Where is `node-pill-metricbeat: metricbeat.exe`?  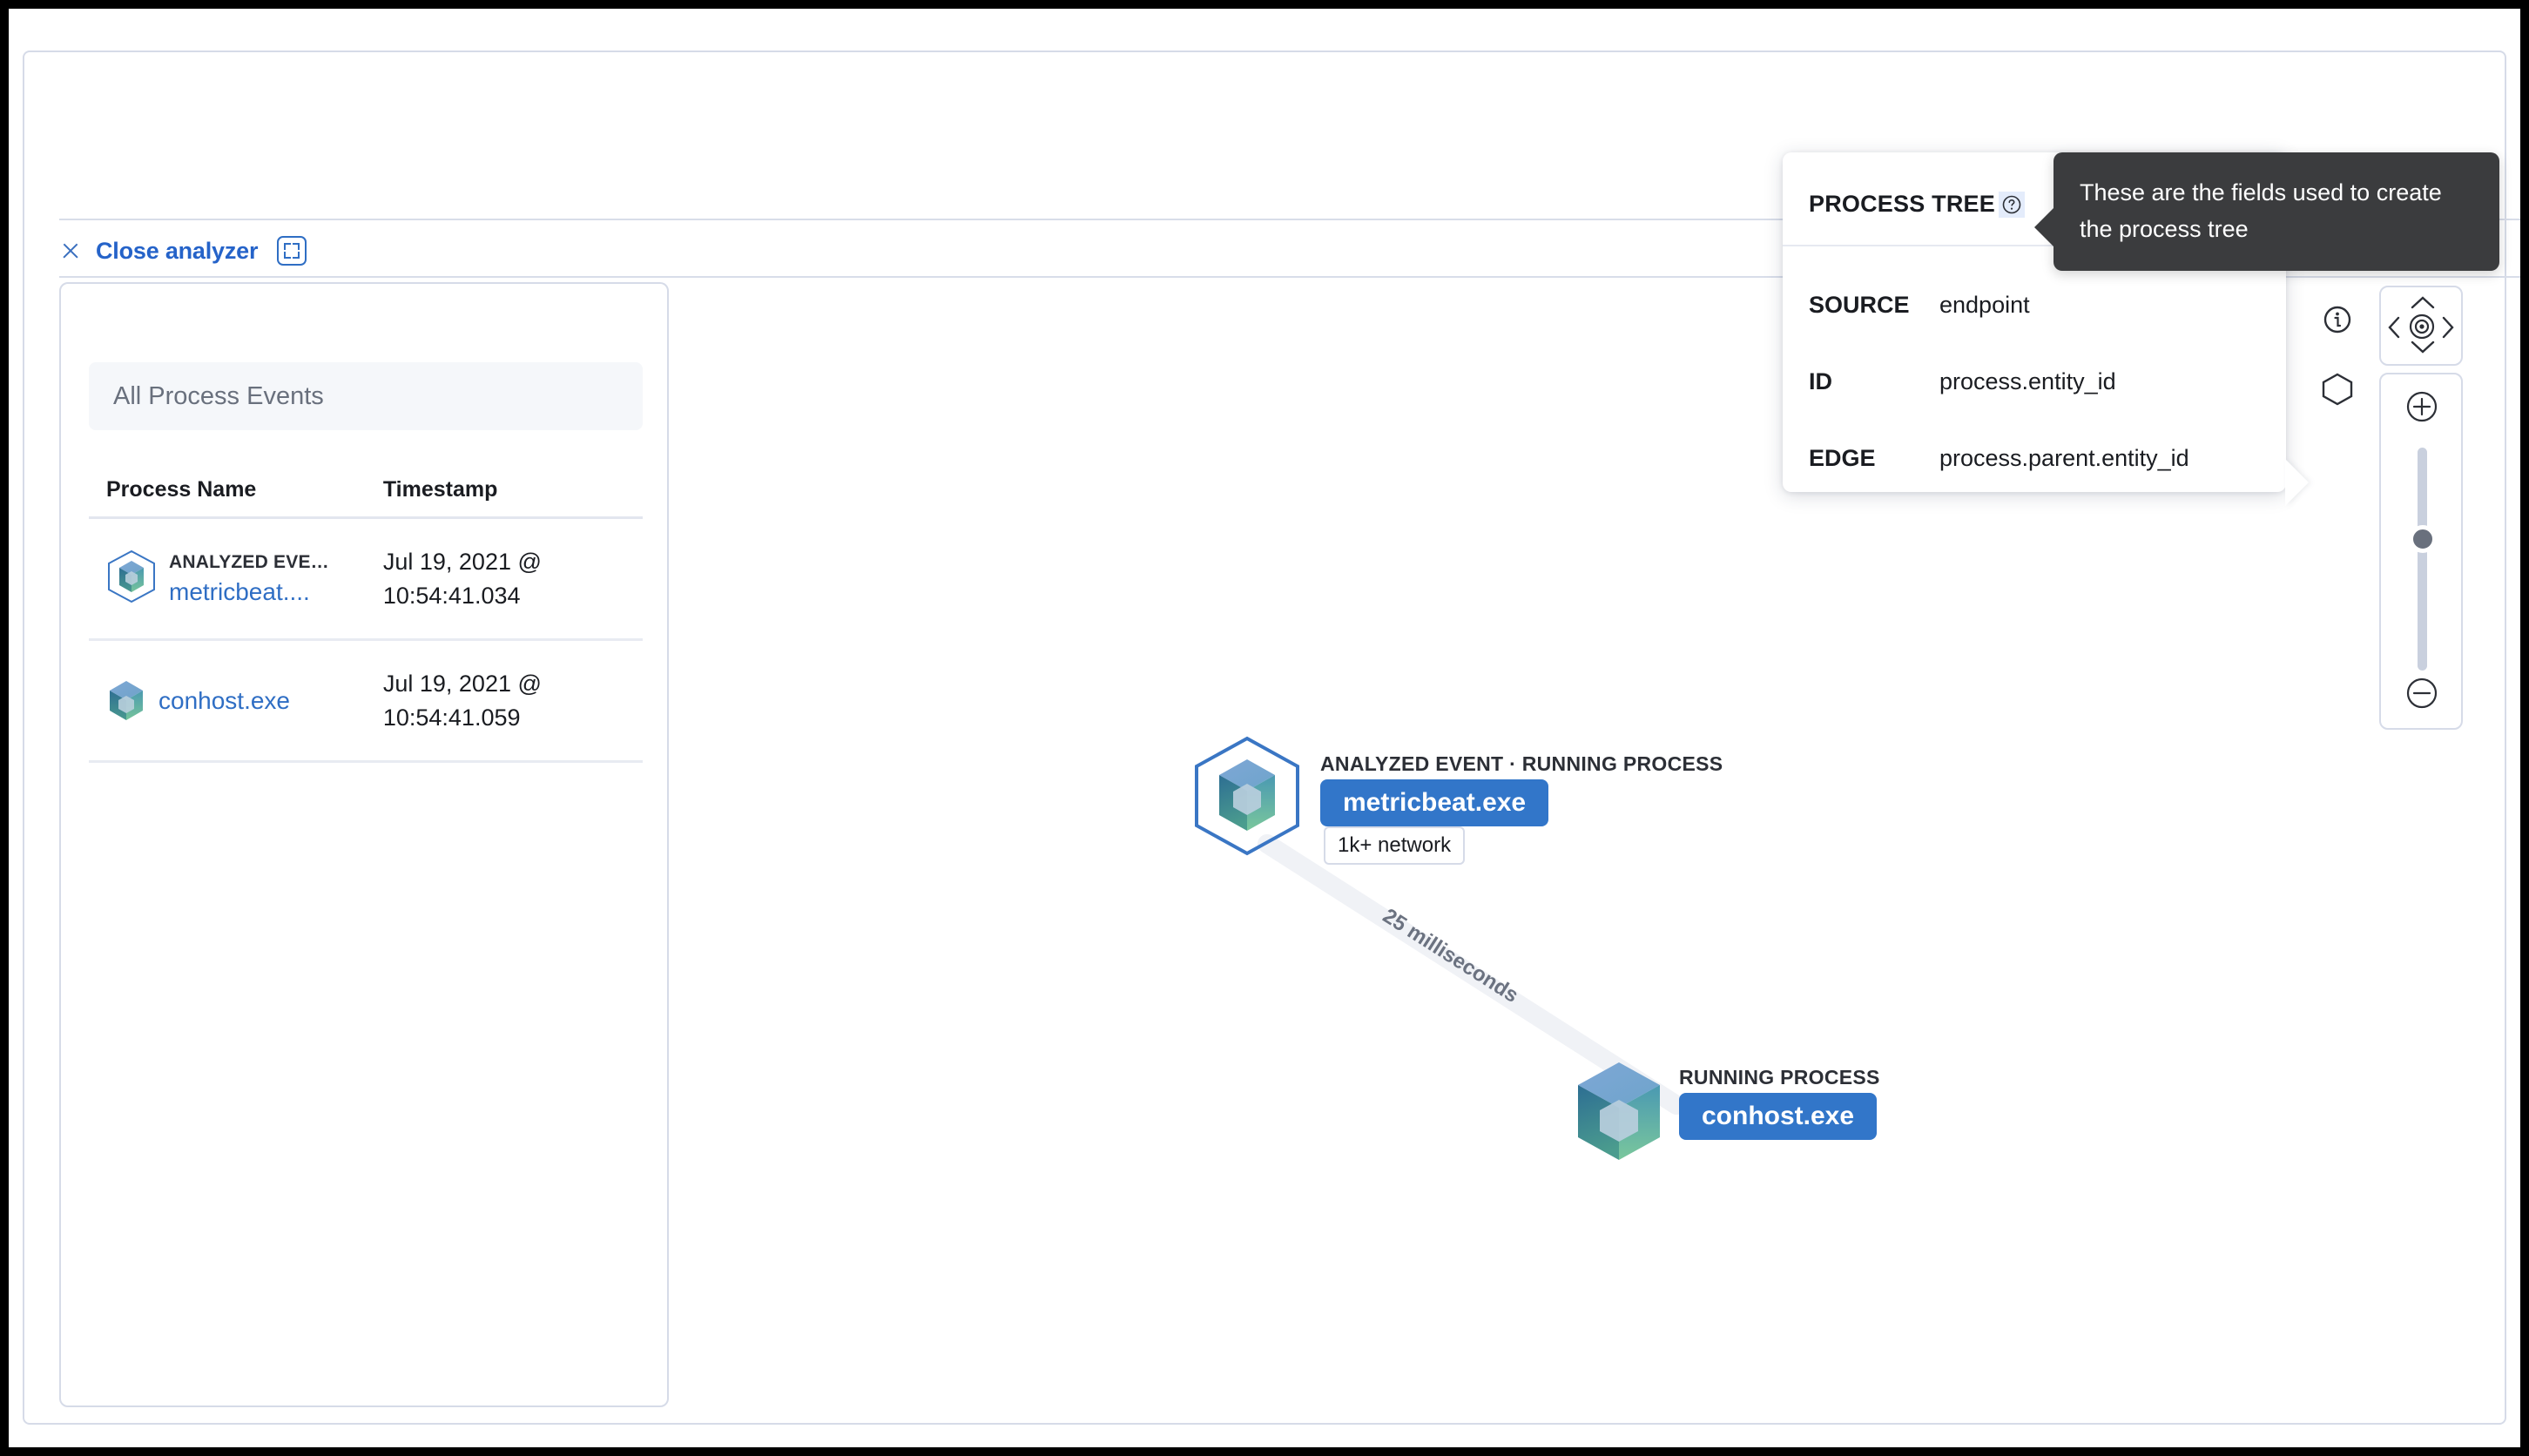
node-pill-metricbeat: metricbeat.exe is located at coordinates (1435, 802).